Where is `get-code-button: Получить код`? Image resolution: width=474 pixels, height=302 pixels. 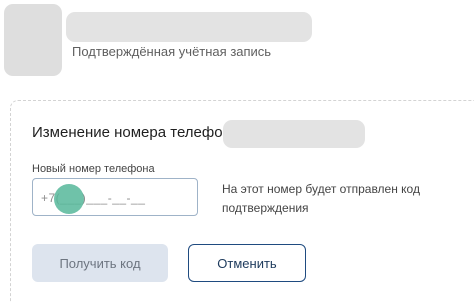 get-code-button: Получить код is located at coordinates (100, 263).